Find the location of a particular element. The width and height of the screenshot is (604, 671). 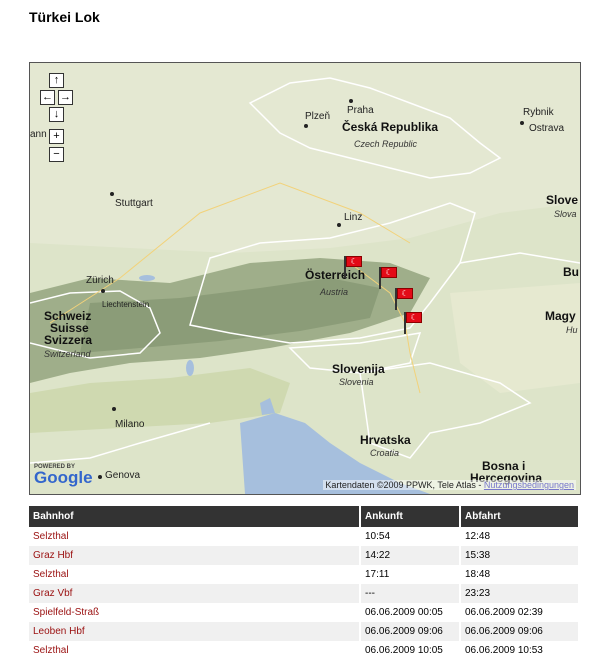

station-link: Leoben Hbf is located at coordinates (195, 631).